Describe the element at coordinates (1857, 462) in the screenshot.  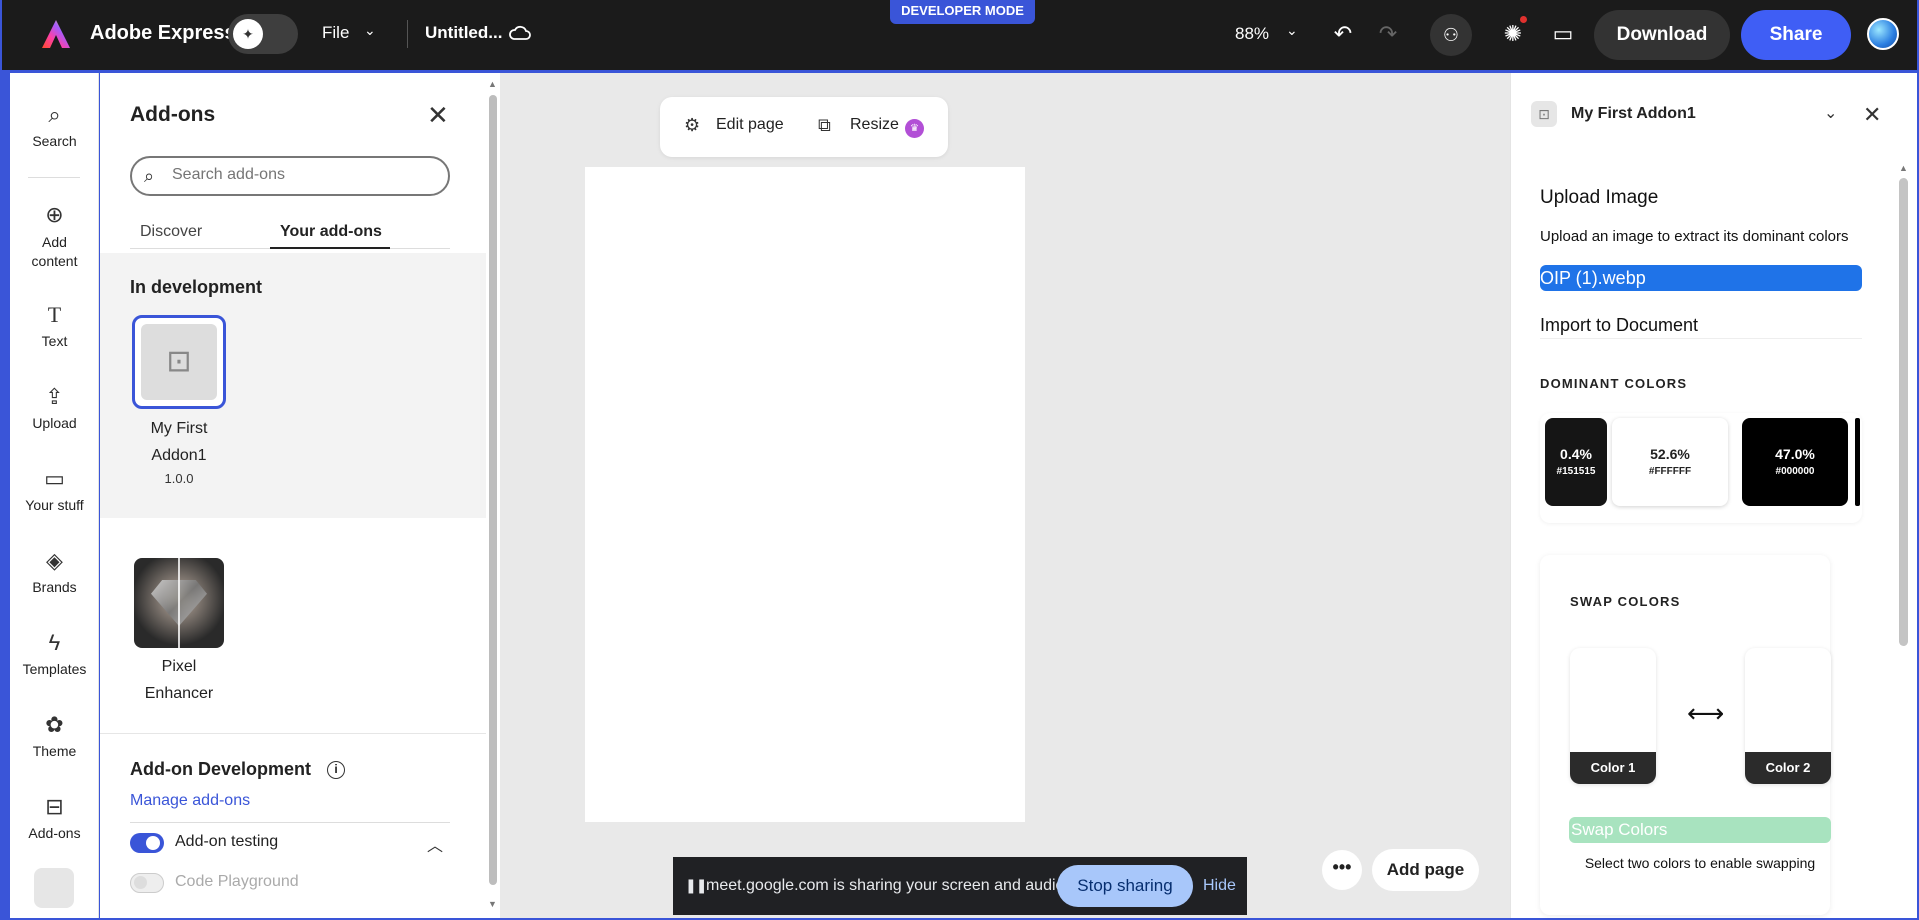
I see `color-swatch-partial` at that location.